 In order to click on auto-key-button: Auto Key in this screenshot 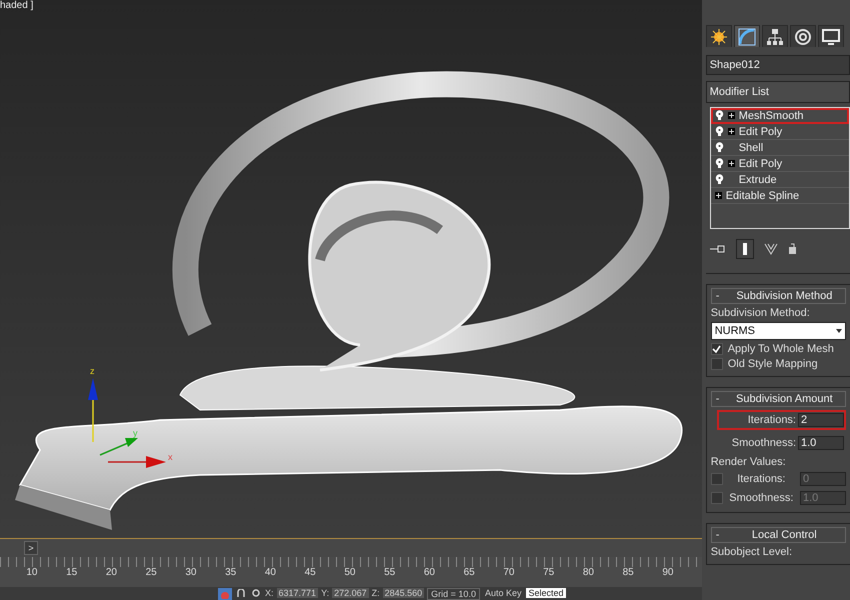, I will do `click(503, 593)`.